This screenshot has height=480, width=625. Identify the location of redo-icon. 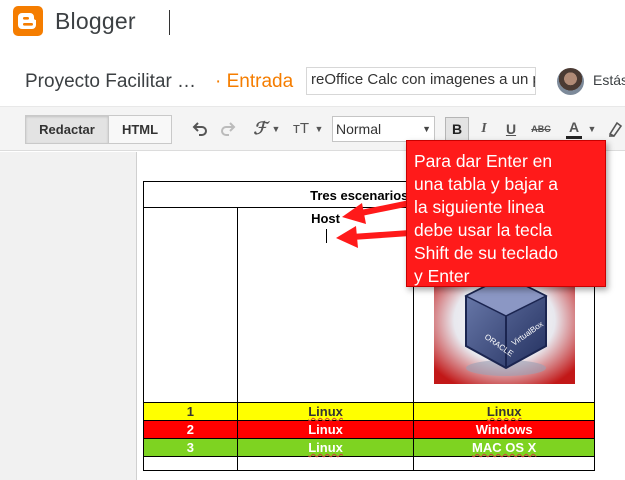
(228, 129).